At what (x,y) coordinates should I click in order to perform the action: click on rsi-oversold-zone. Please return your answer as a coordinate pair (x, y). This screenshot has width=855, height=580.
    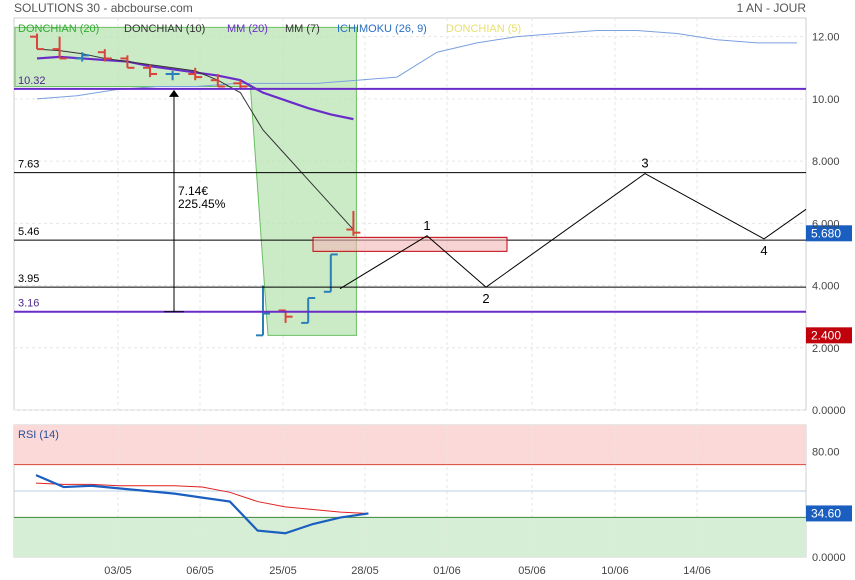
    Looking at the image, I should click on (410, 537).